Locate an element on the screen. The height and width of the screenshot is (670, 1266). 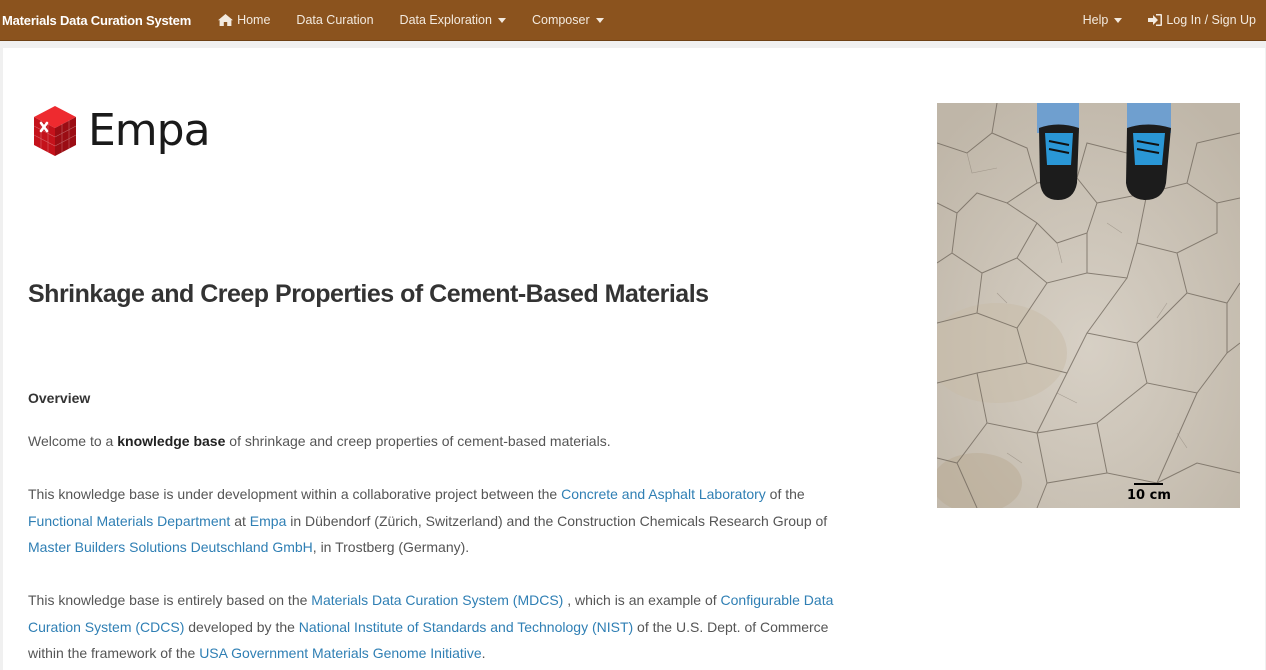
nav-data-curation-label: Data Curation is located at coordinates (335, 20).